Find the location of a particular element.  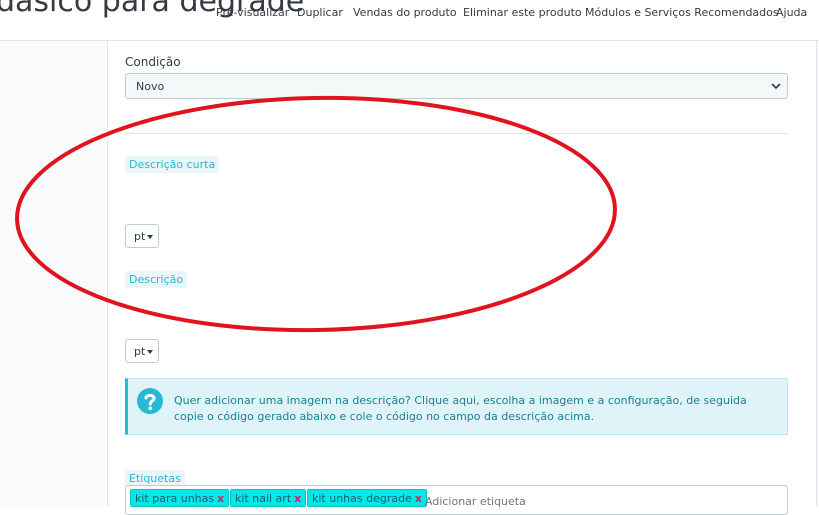

tag-chip: kit nail art x is located at coordinates (268, 498).